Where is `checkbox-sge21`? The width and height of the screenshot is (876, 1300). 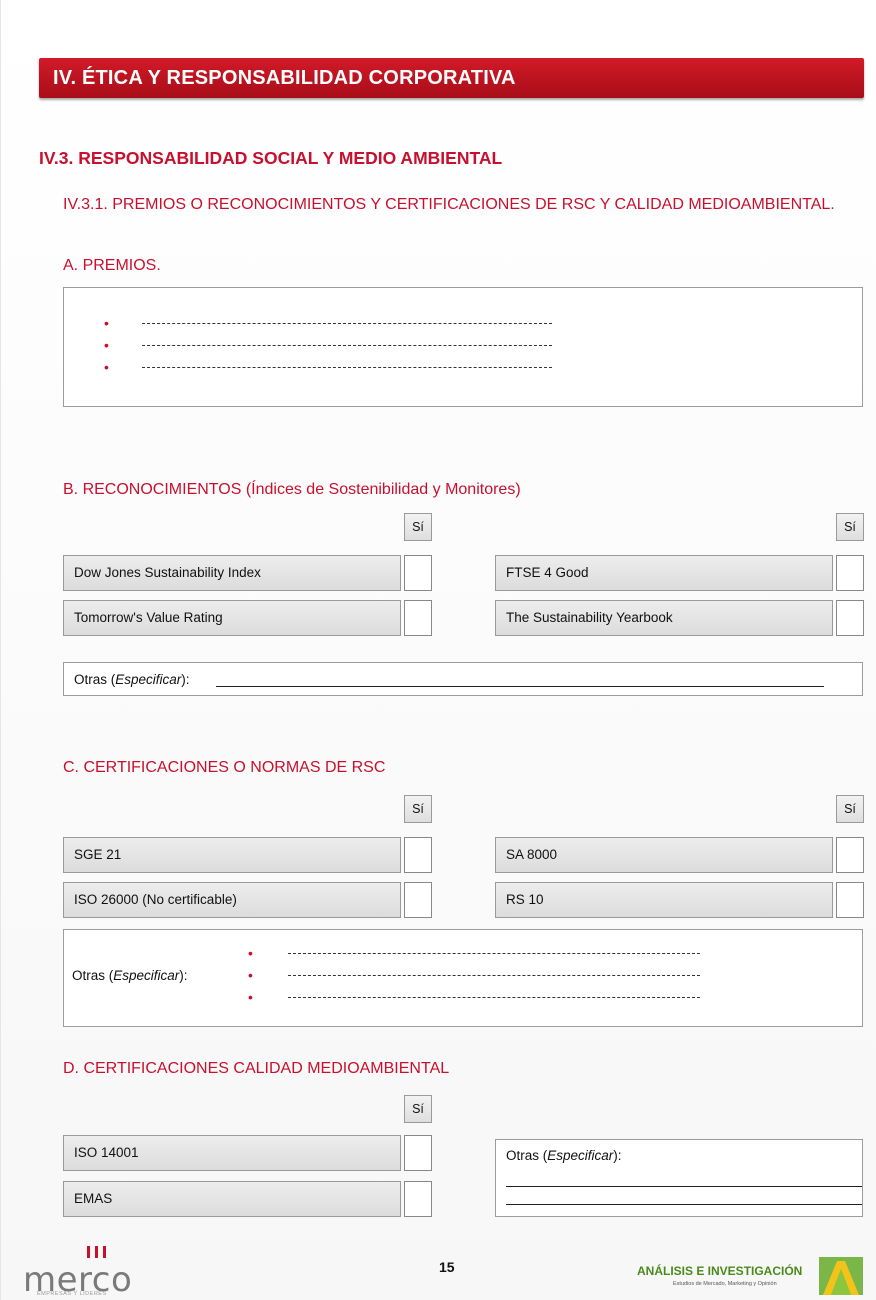
checkbox-sge21 is located at coordinates (418, 855).